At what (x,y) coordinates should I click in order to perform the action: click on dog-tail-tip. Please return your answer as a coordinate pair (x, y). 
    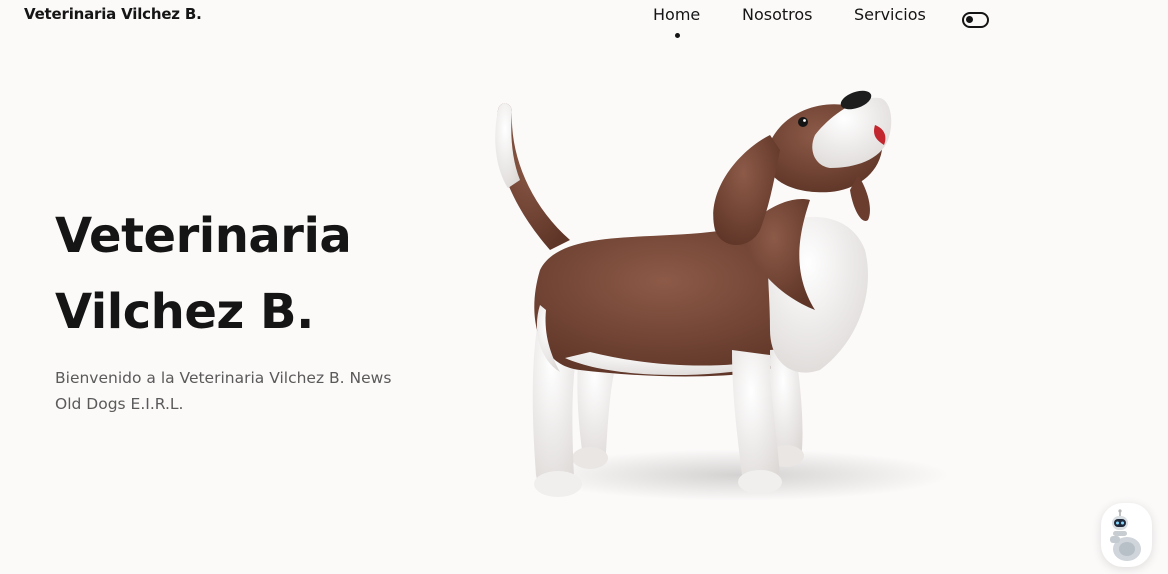
    Looking at the image, I should click on (507, 145).